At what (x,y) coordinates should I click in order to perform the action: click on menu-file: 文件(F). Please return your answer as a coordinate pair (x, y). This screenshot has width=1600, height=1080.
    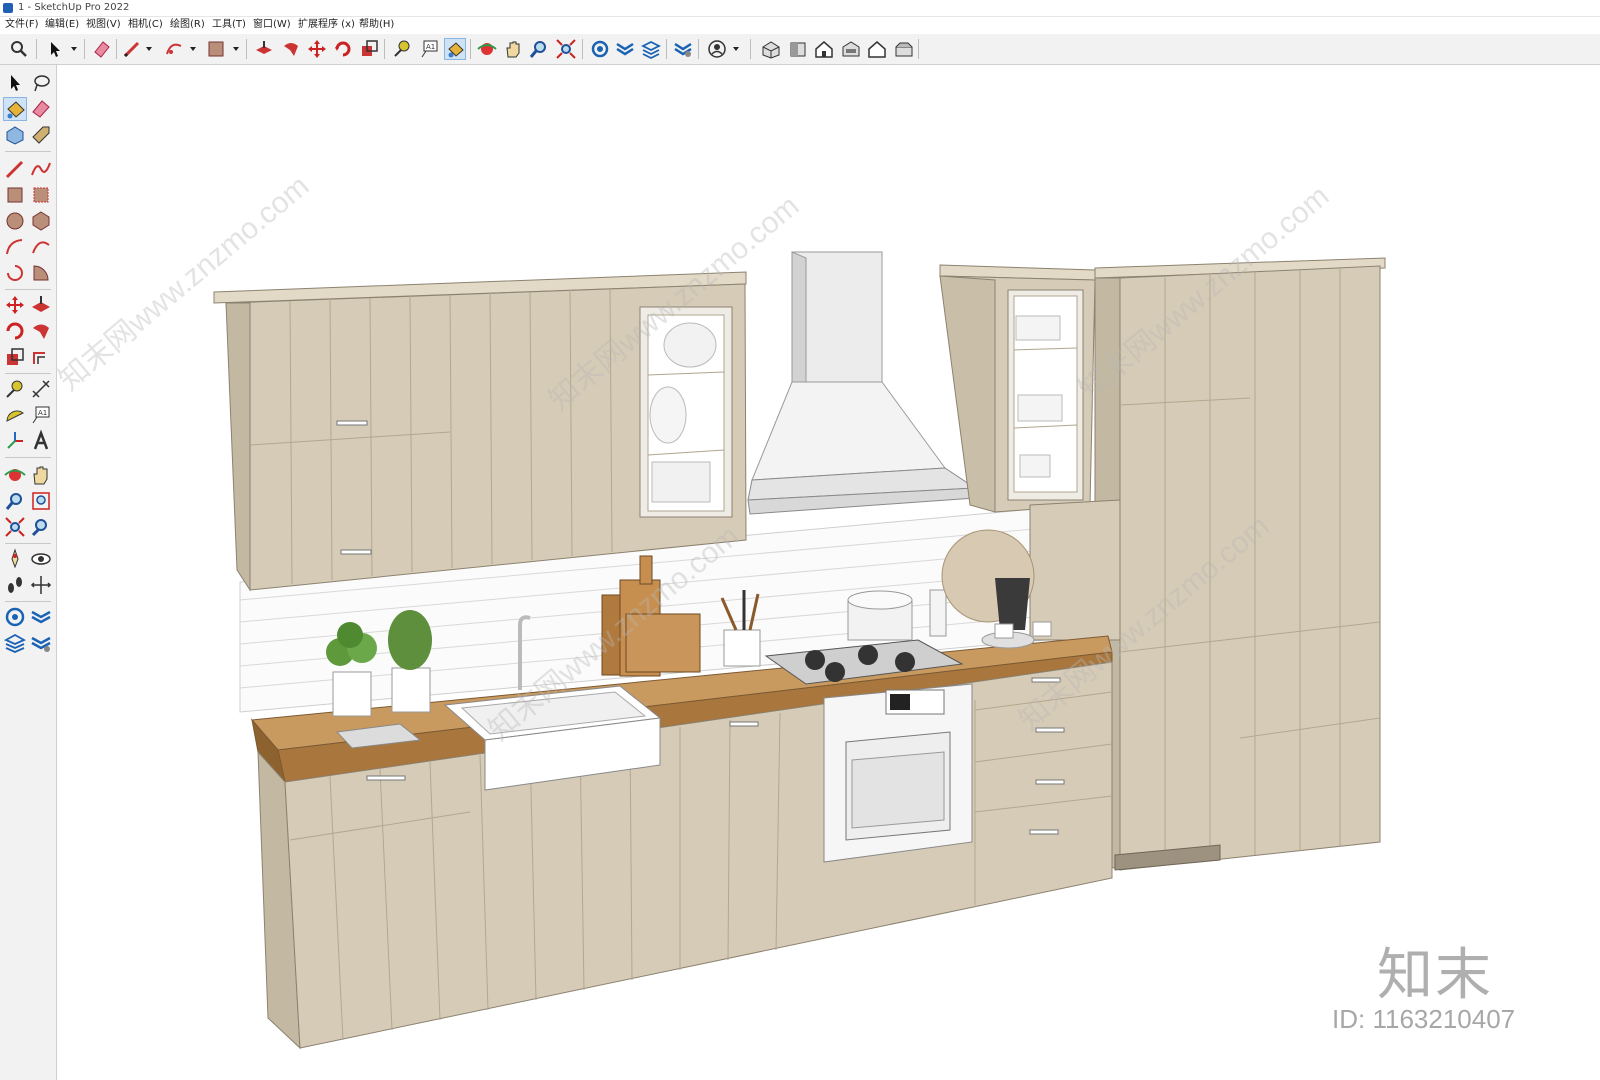
    Looking at the image, I should click on (22, 25).